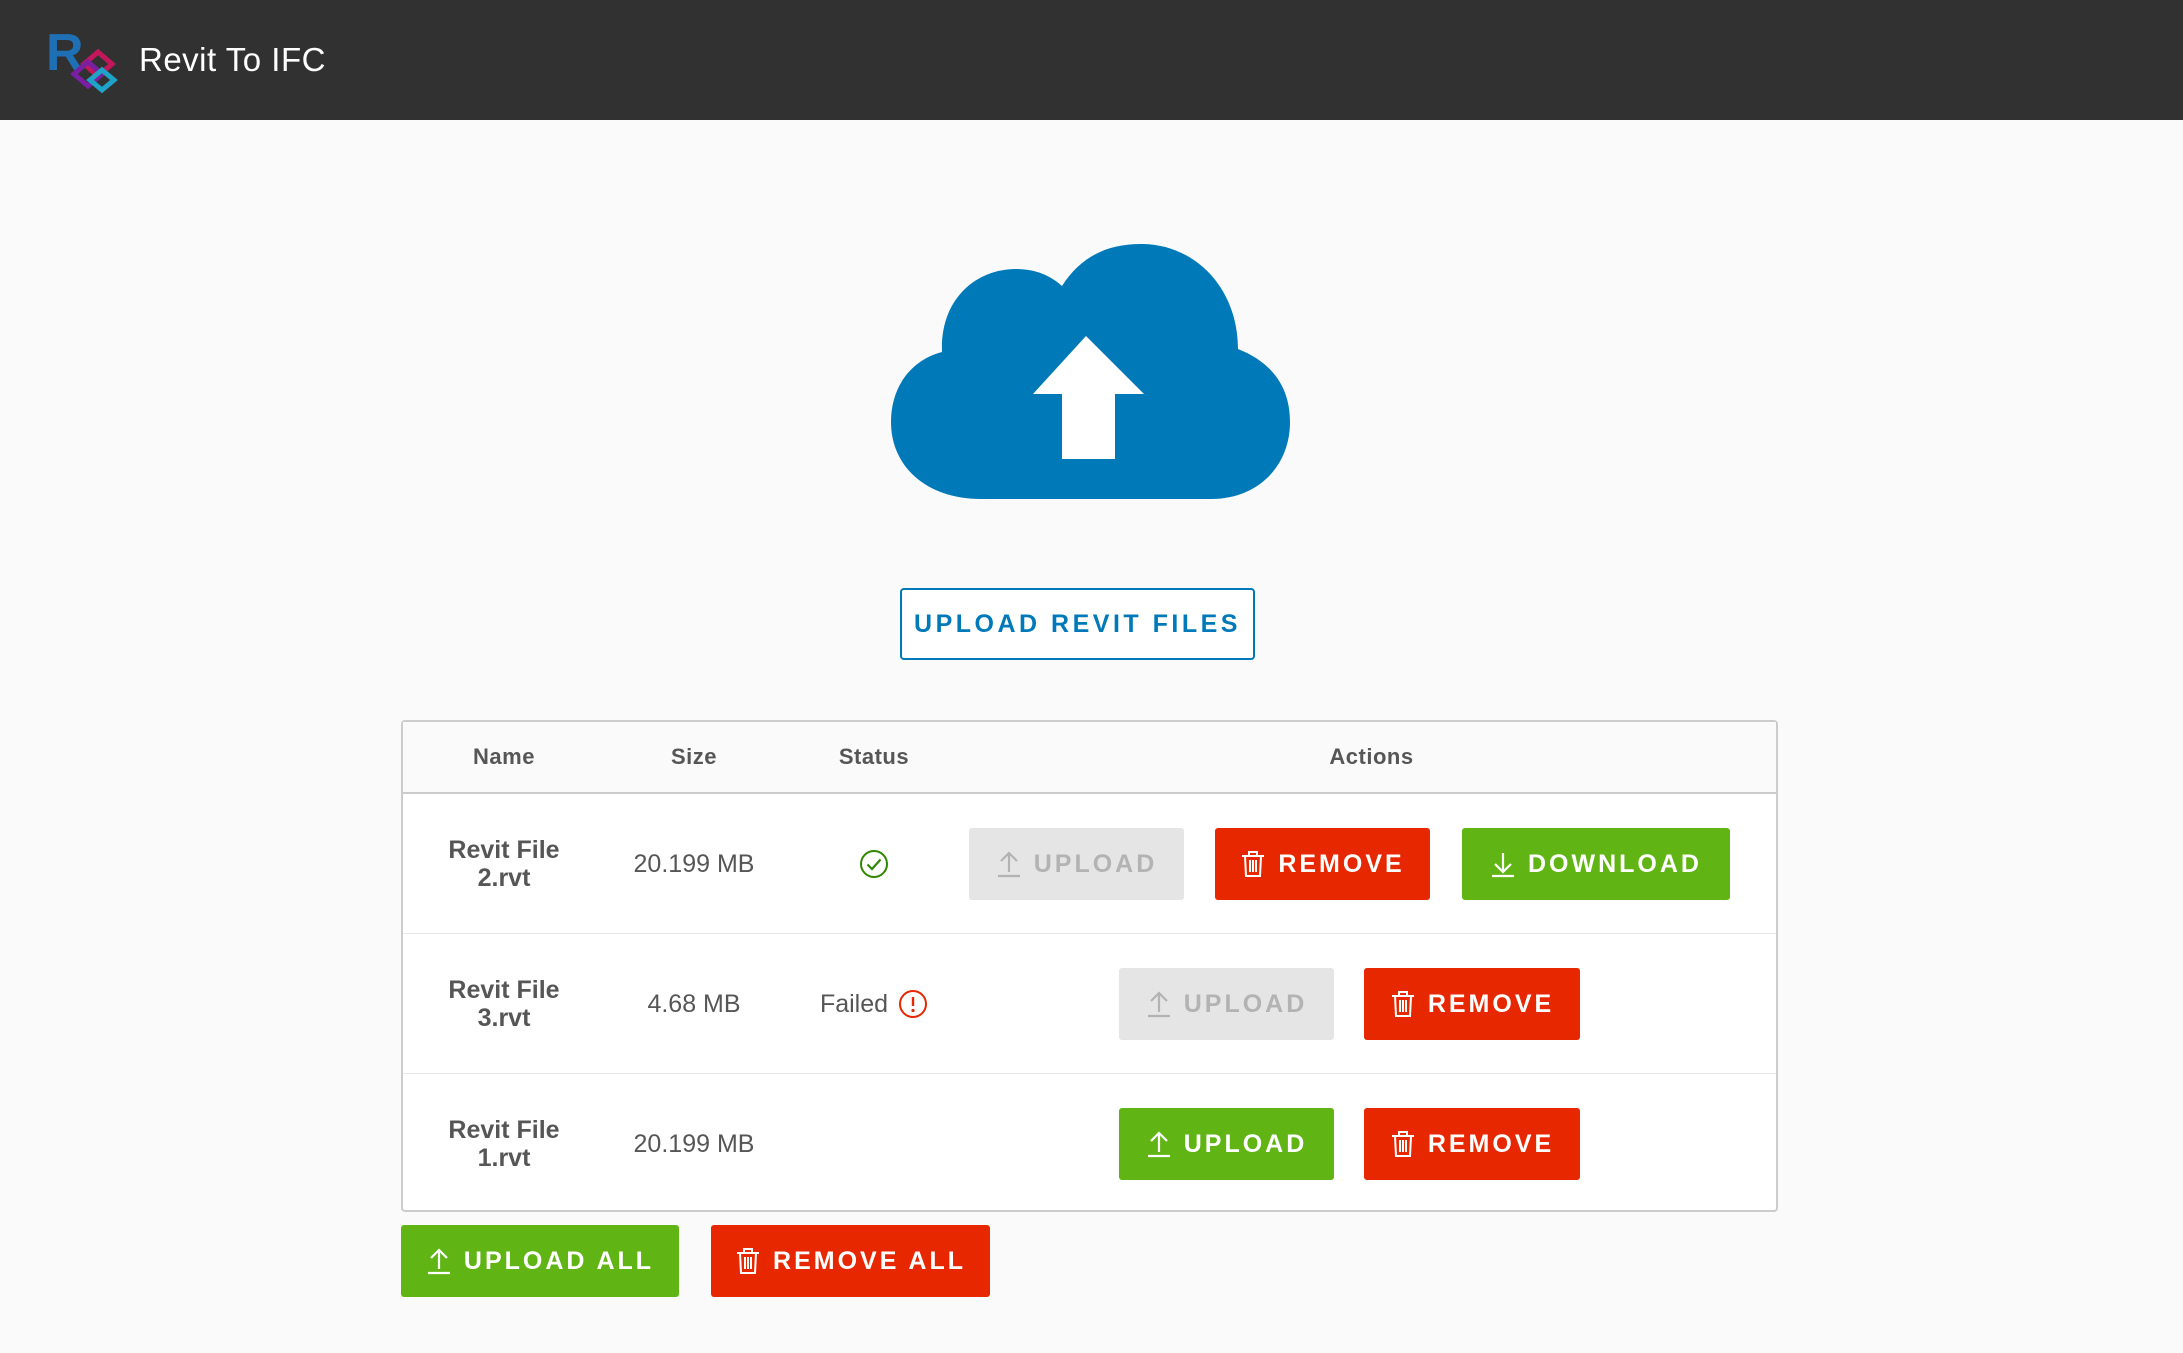 The image size is (2183, 1353). What do you see at coordinates (504, 864) in the screenshot?
I see `file-name: Revit File 2.rvt` at bounding box center [504, 864].